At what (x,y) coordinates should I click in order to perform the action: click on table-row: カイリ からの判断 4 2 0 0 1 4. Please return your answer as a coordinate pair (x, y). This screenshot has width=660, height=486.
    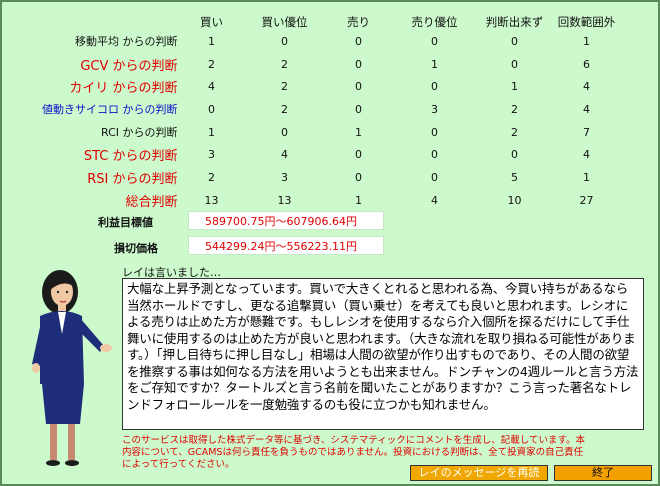
    Looking at the image, I should click on (332, 86).